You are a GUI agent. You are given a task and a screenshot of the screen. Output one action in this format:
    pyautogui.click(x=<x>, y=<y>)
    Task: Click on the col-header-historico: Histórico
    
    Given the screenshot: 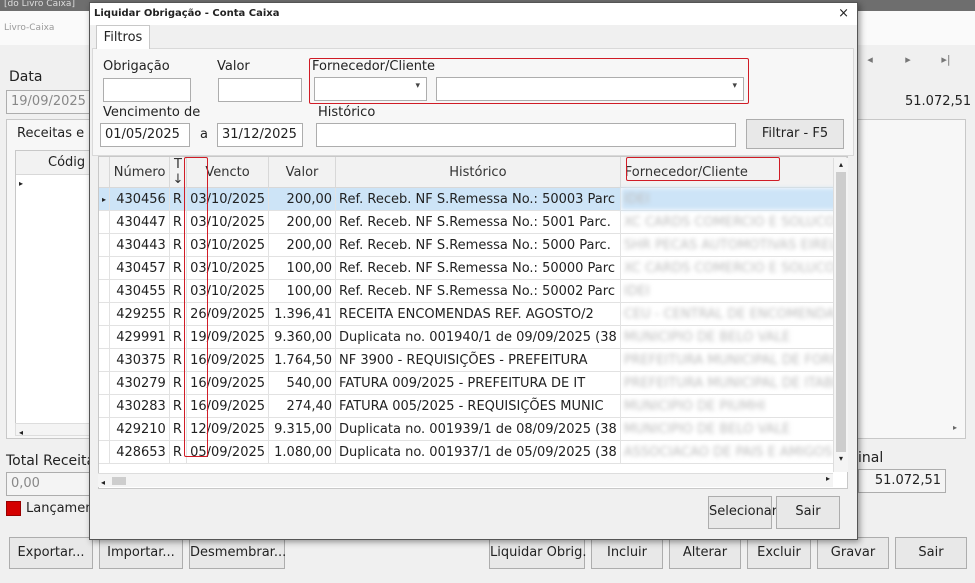 What is the action you would take?
    pyautogui.click(x=478, y=172)
    